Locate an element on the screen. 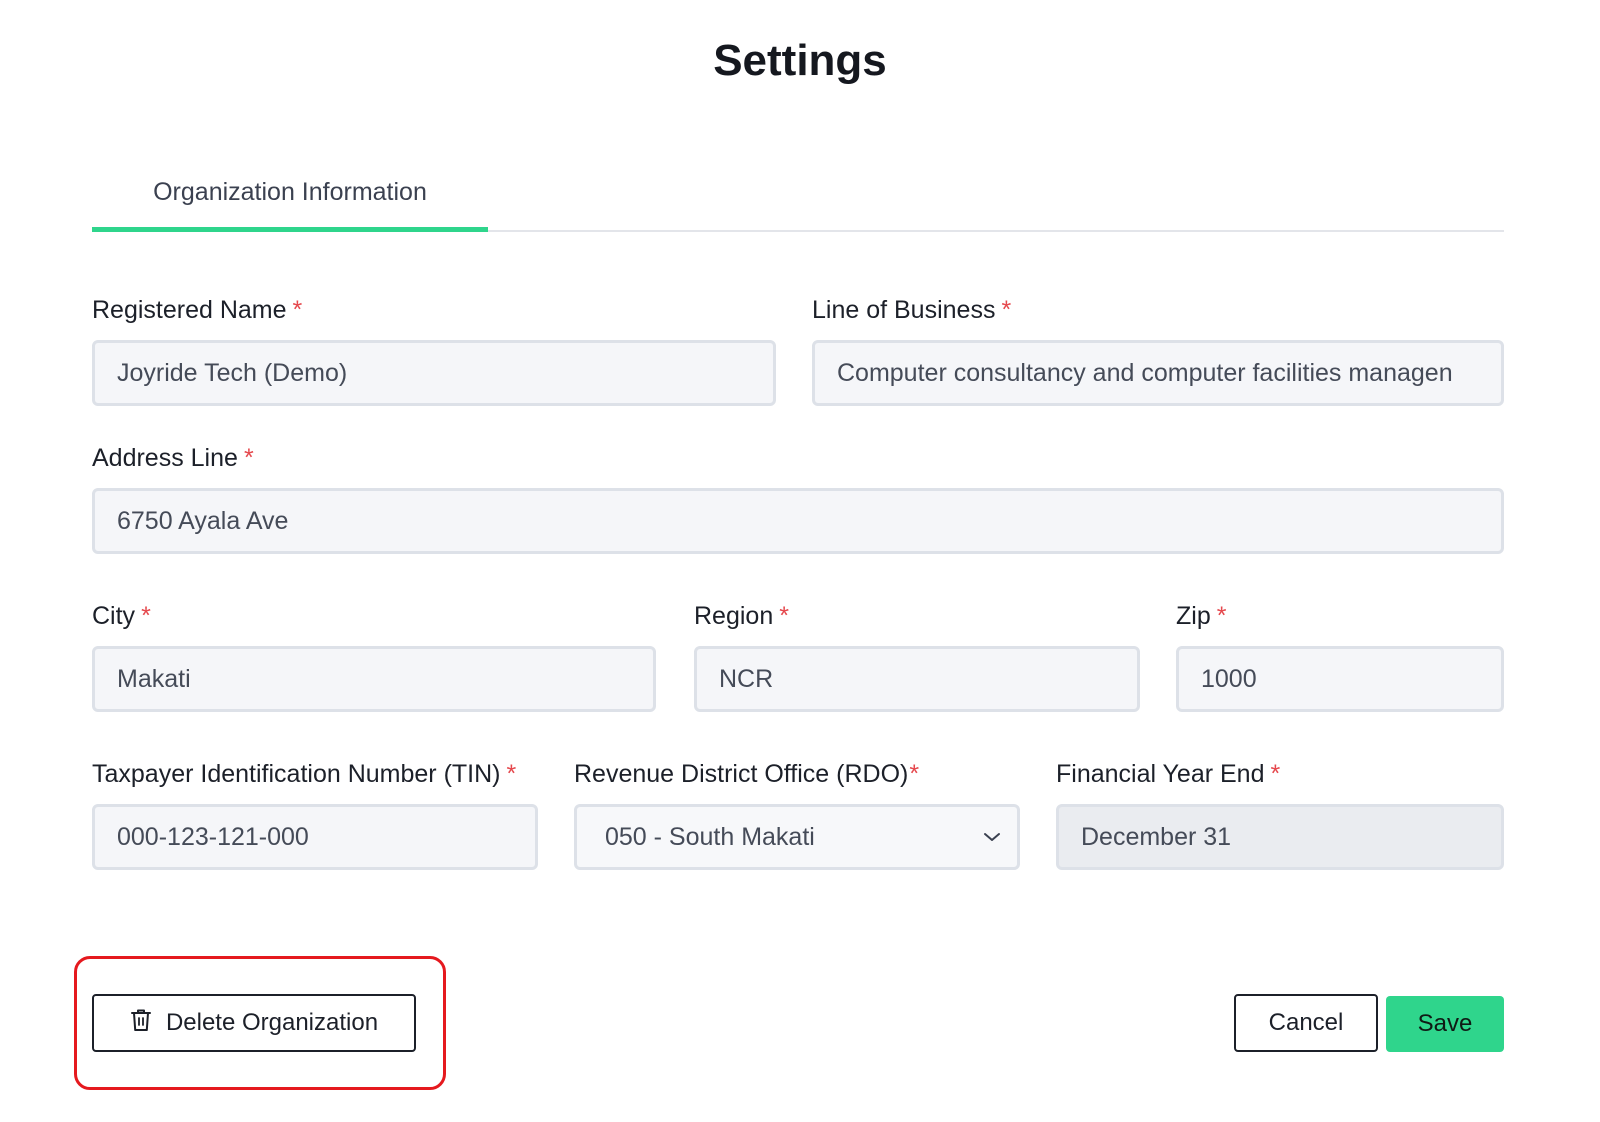 The height and width of the screenshot is (1122, 1600). tab-organization-information: Organization Information is located at coordinates (290, 196).